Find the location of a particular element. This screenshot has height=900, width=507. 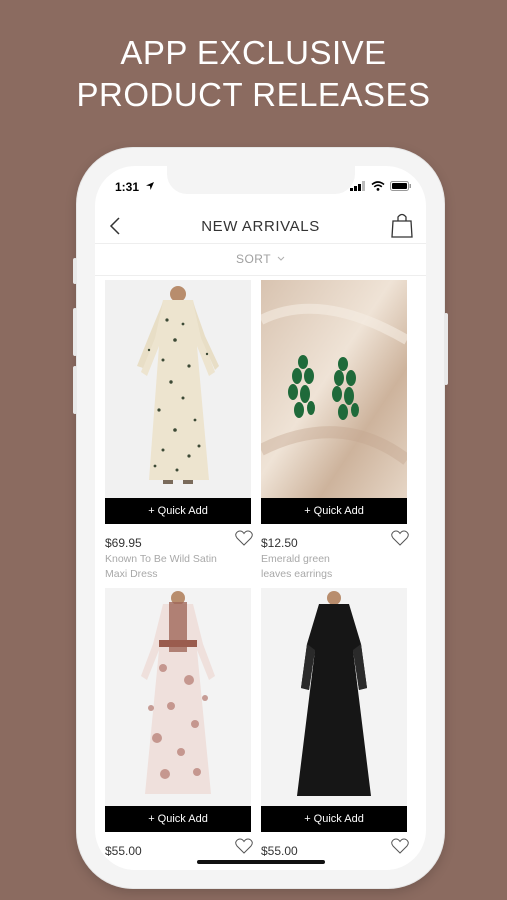

chevron-down-icon is located at coordinates (281, 258).